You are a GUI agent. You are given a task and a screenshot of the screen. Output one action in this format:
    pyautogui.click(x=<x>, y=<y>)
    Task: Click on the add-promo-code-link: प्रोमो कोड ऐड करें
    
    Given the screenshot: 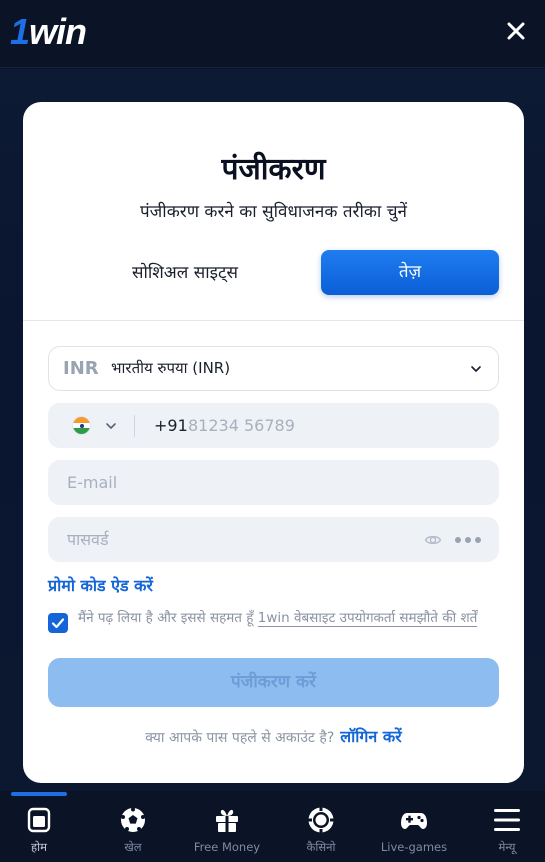 What is the action you would take?
    pyautogui.click(x=100, y=586)
    